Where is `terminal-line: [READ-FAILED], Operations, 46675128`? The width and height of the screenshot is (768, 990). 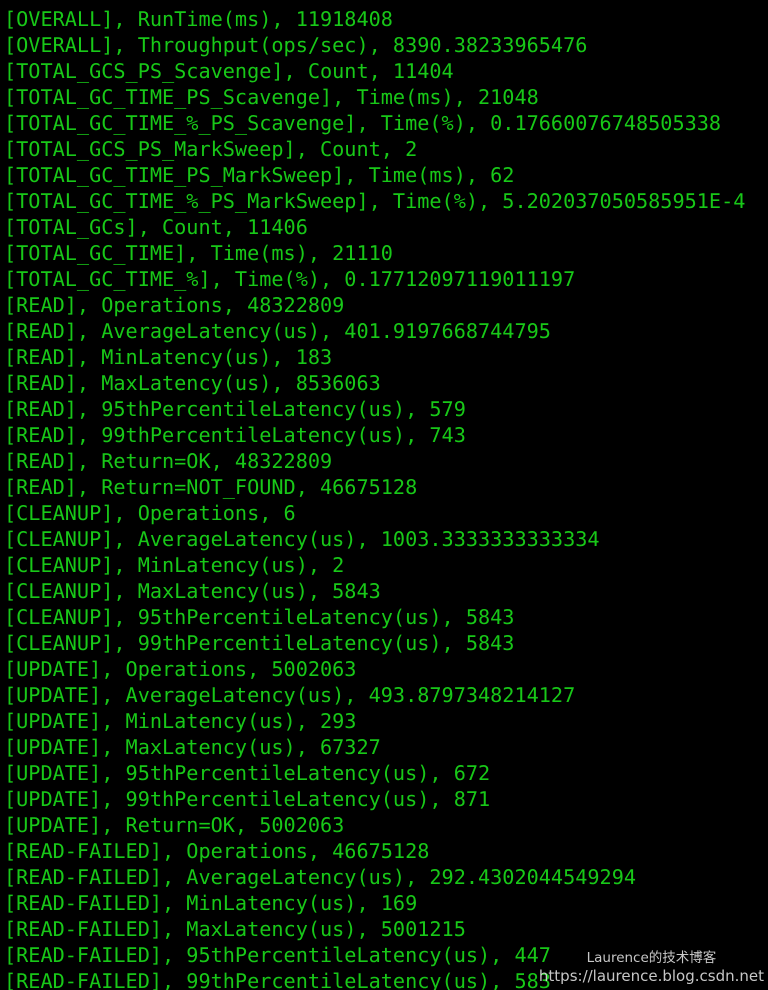
terminal-line: [READ-FAILED], Operations, 46675128 is located at coordinates (217, 851).